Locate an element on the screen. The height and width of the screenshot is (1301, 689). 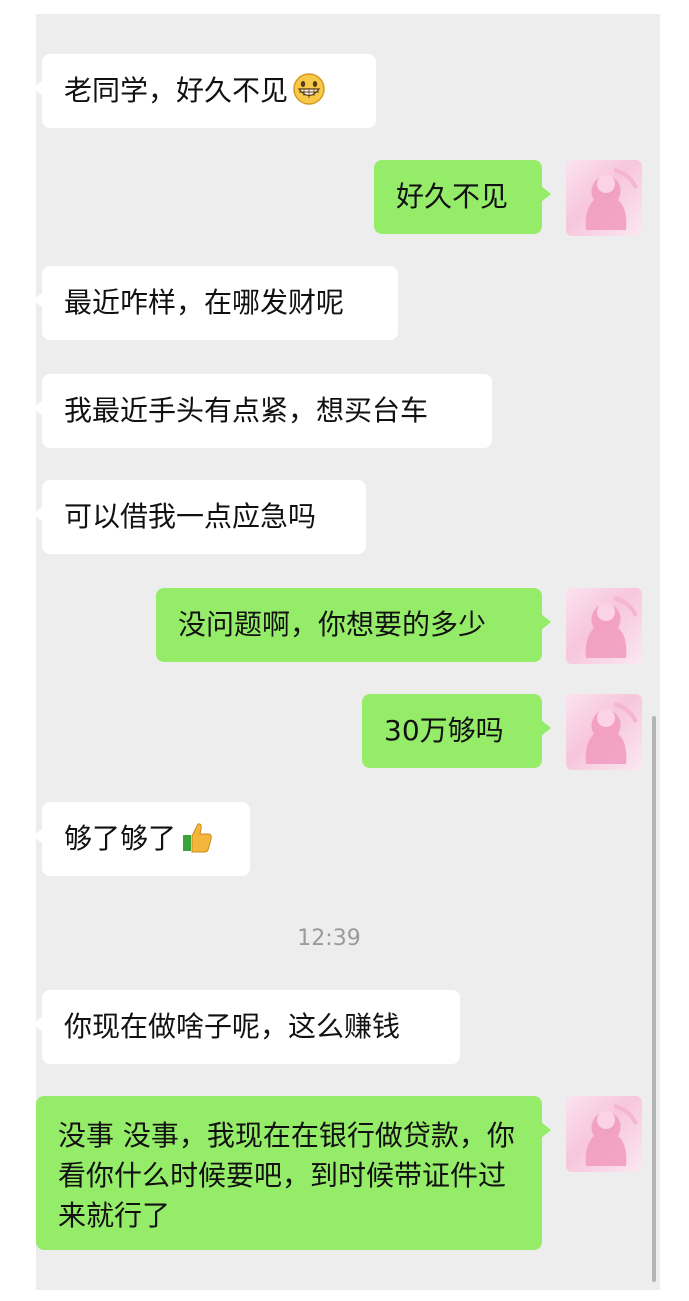
message-row-incoming: 够了够了 is located at coordinates (141, 839).